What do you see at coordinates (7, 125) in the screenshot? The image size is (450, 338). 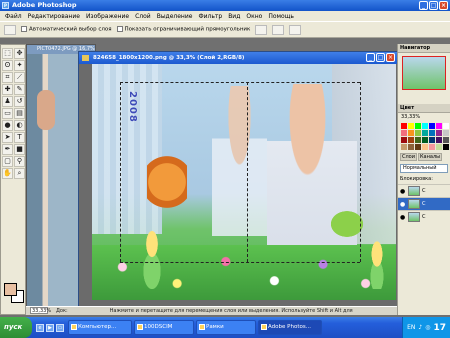 I see `blur-tool-icon: ●` at bounding box center [7, 125].